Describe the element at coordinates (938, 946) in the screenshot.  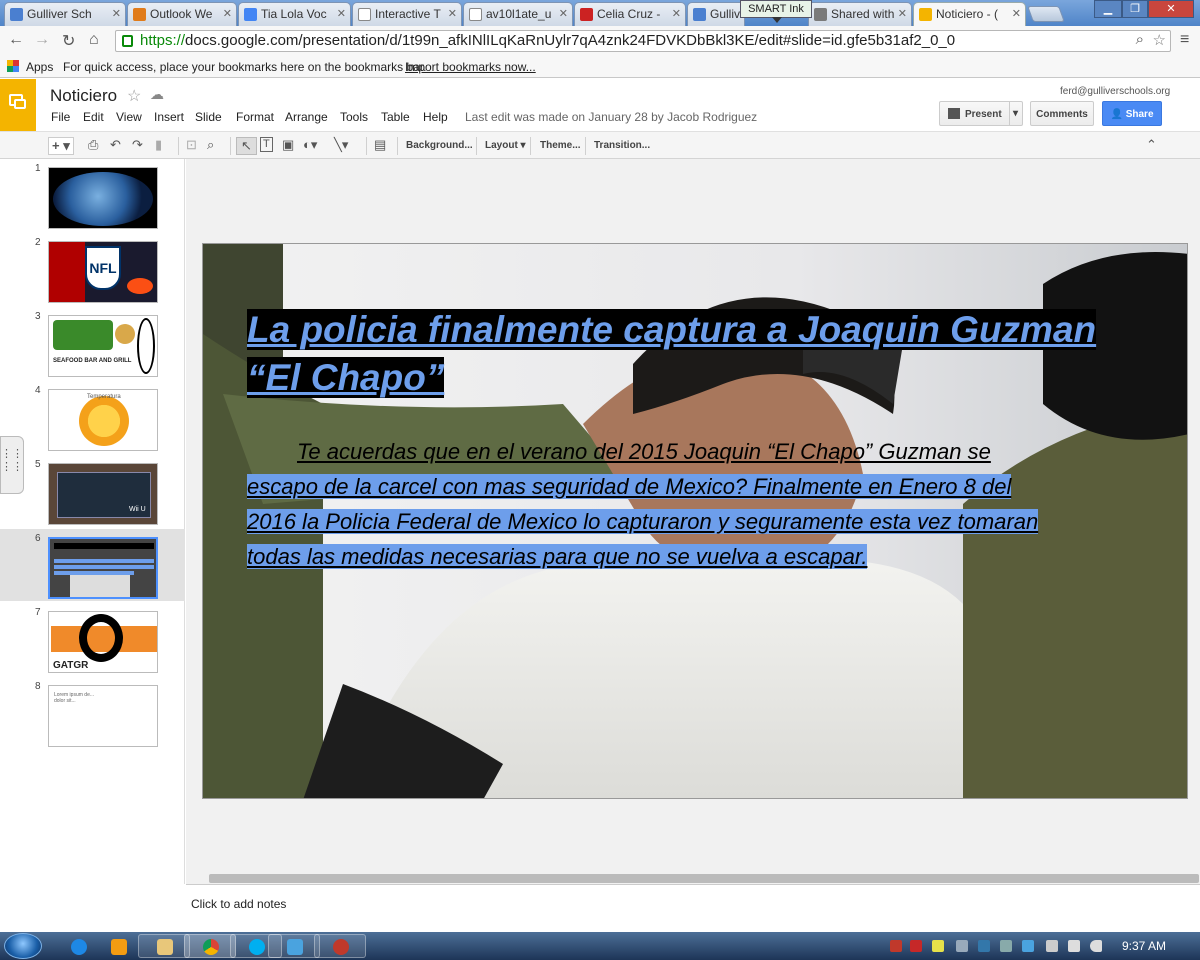
I see `notes-icon` at that location.